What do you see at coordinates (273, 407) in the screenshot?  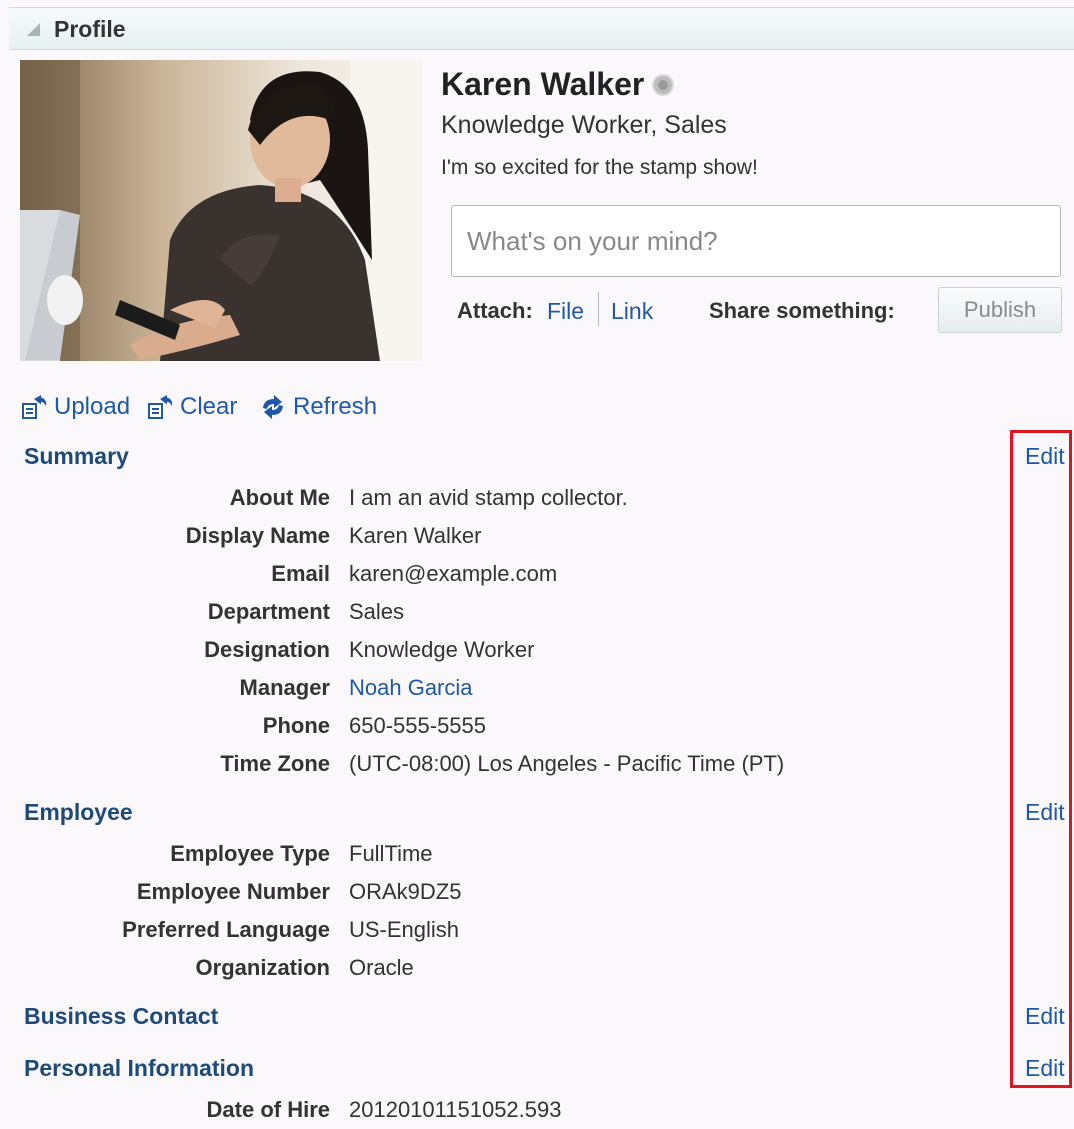 I see `refresh-icon` at bounding box center [273, 407].